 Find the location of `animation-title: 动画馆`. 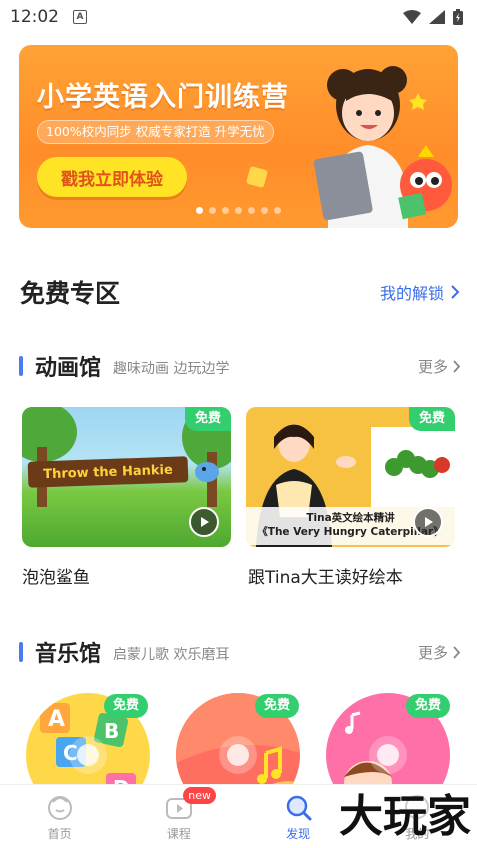

animation-title: 动画馆 is located at coordinates (68, 368).